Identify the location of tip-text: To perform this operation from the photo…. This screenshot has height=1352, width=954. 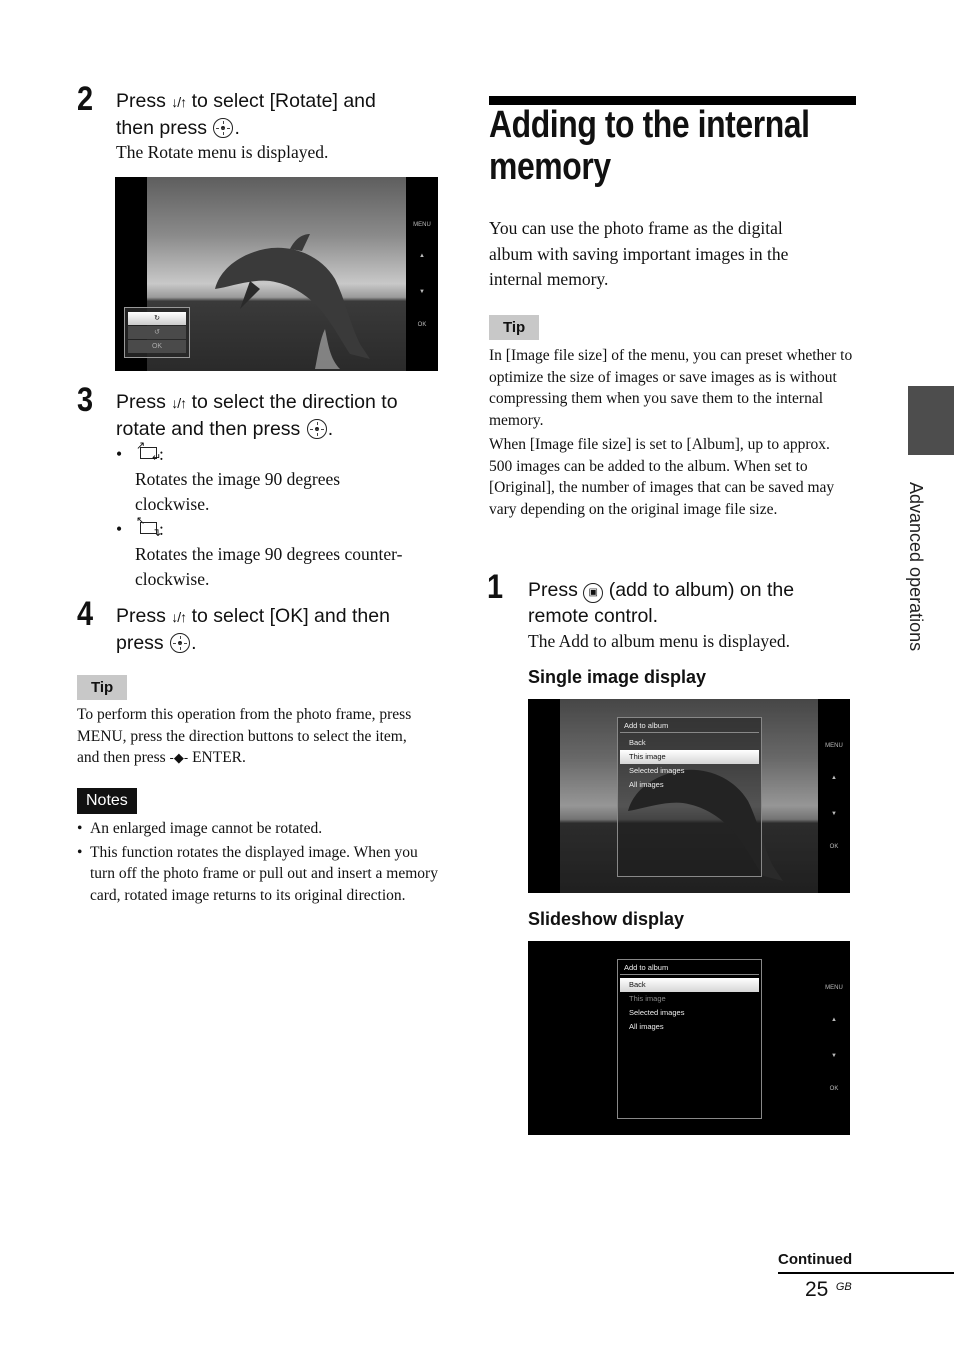
(244, 736).